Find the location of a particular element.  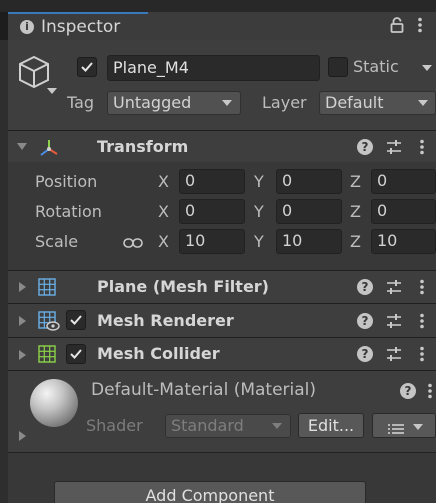

rotation-y-field: 0 is located at coordinates (309, 211).